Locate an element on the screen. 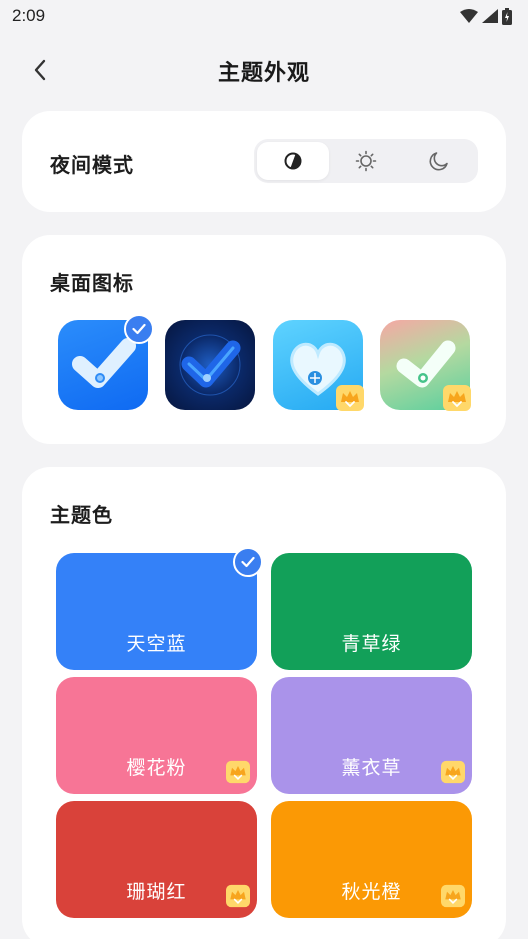 The width and height of the screenshot is (528, 939). sun-icon is located at coordinates (366, 161).